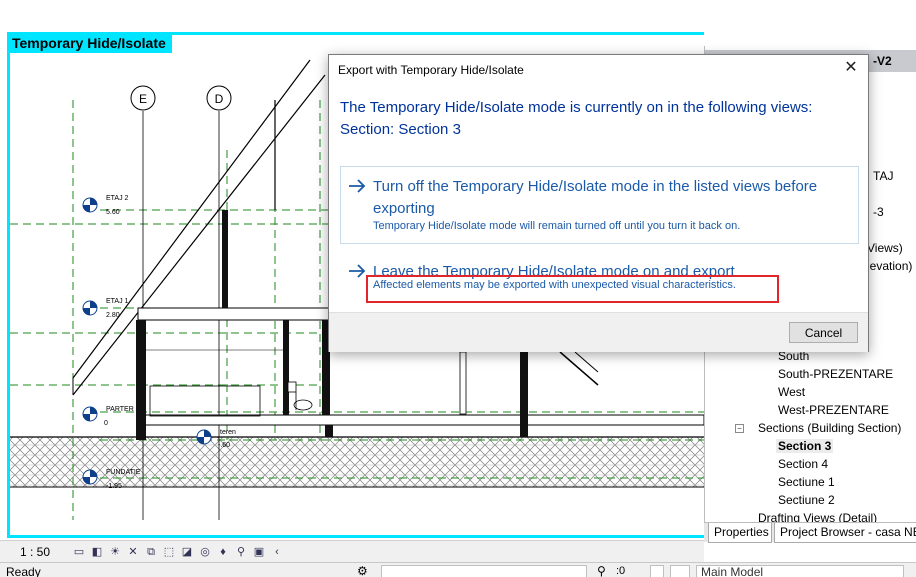 Image resolution: width=916 pixels, height=577 pixels. What do you see at coordinates (806, 482) in the screenshot?
I see `tree-item-sectiune-1: Sectiune 1` at bounding box center [806, 482].